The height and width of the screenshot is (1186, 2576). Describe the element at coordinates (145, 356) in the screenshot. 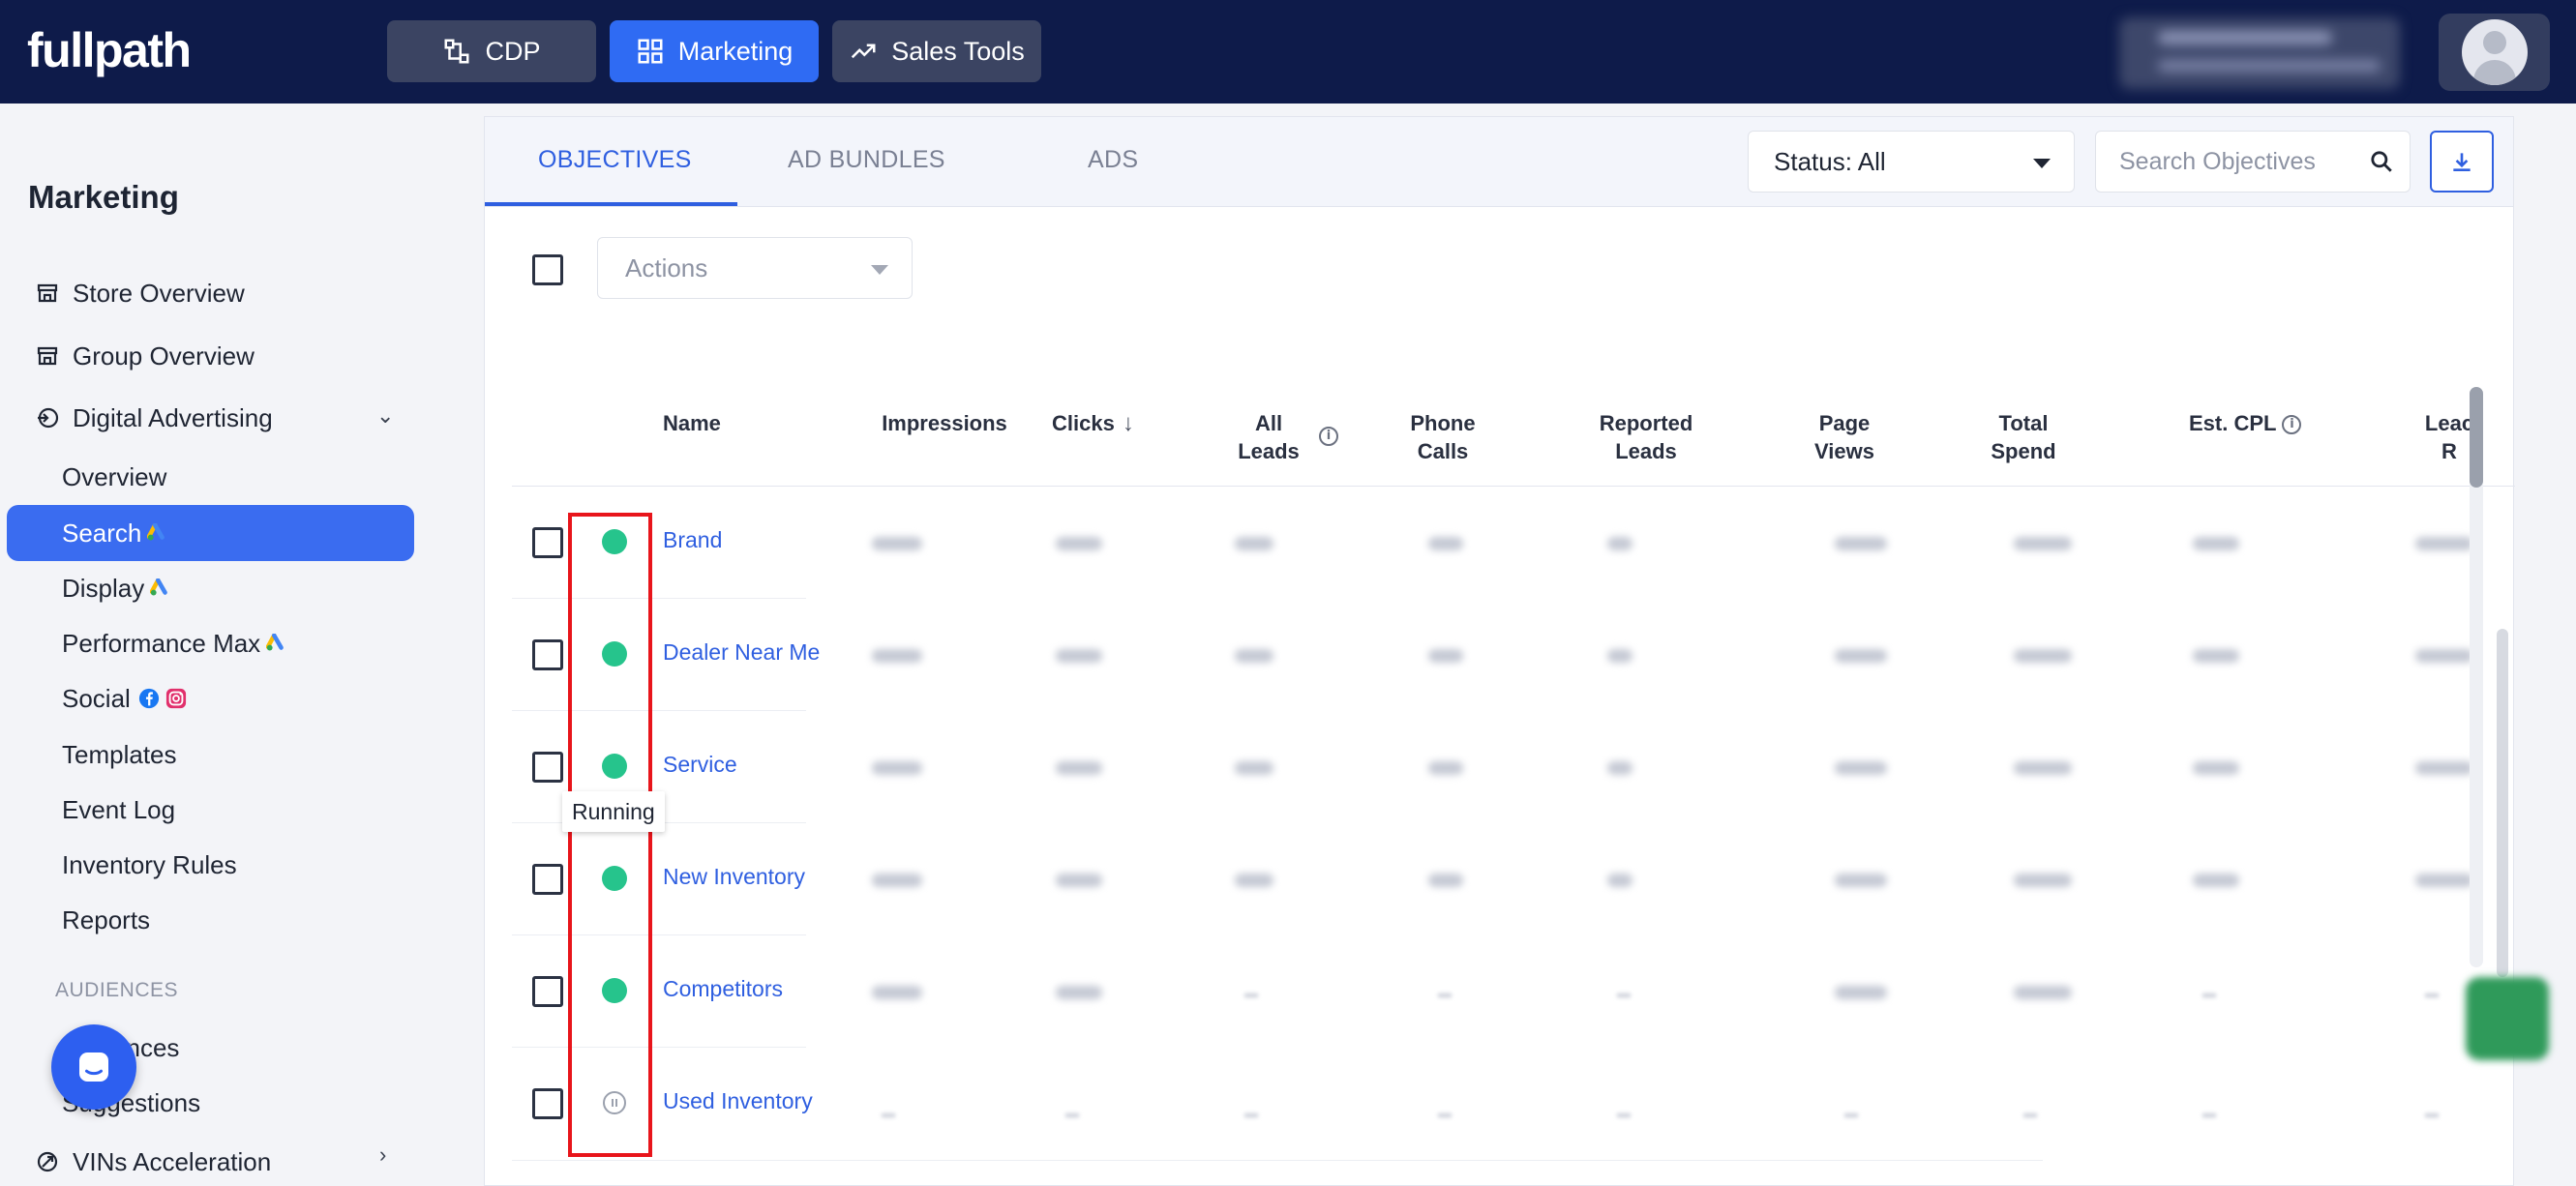

I see `sidebar-item-group-overview: Group Overview` at that location.